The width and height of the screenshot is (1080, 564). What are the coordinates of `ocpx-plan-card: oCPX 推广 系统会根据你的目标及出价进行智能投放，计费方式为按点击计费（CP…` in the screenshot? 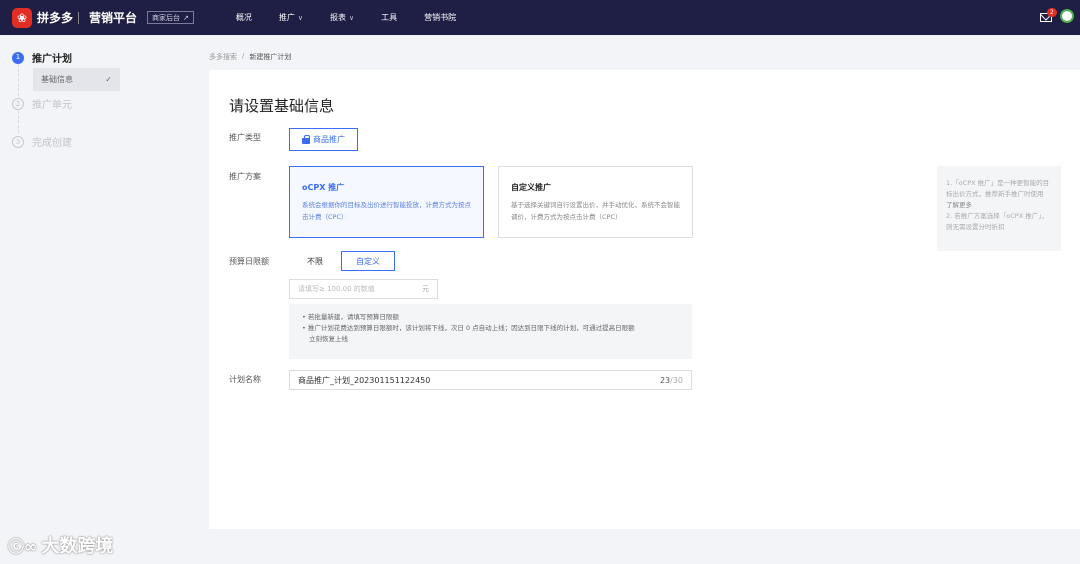 It's located at (386, 202).